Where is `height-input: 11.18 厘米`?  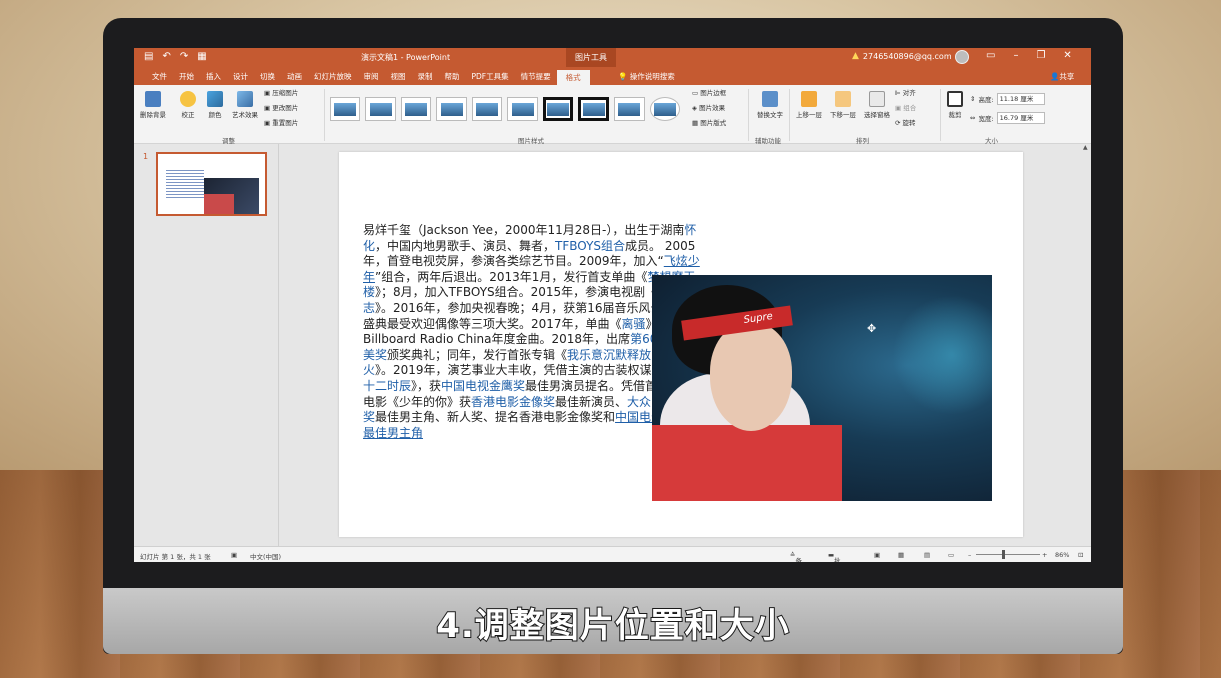 height-input: 11.18 厘米 is located at coordinates (1020, 99).